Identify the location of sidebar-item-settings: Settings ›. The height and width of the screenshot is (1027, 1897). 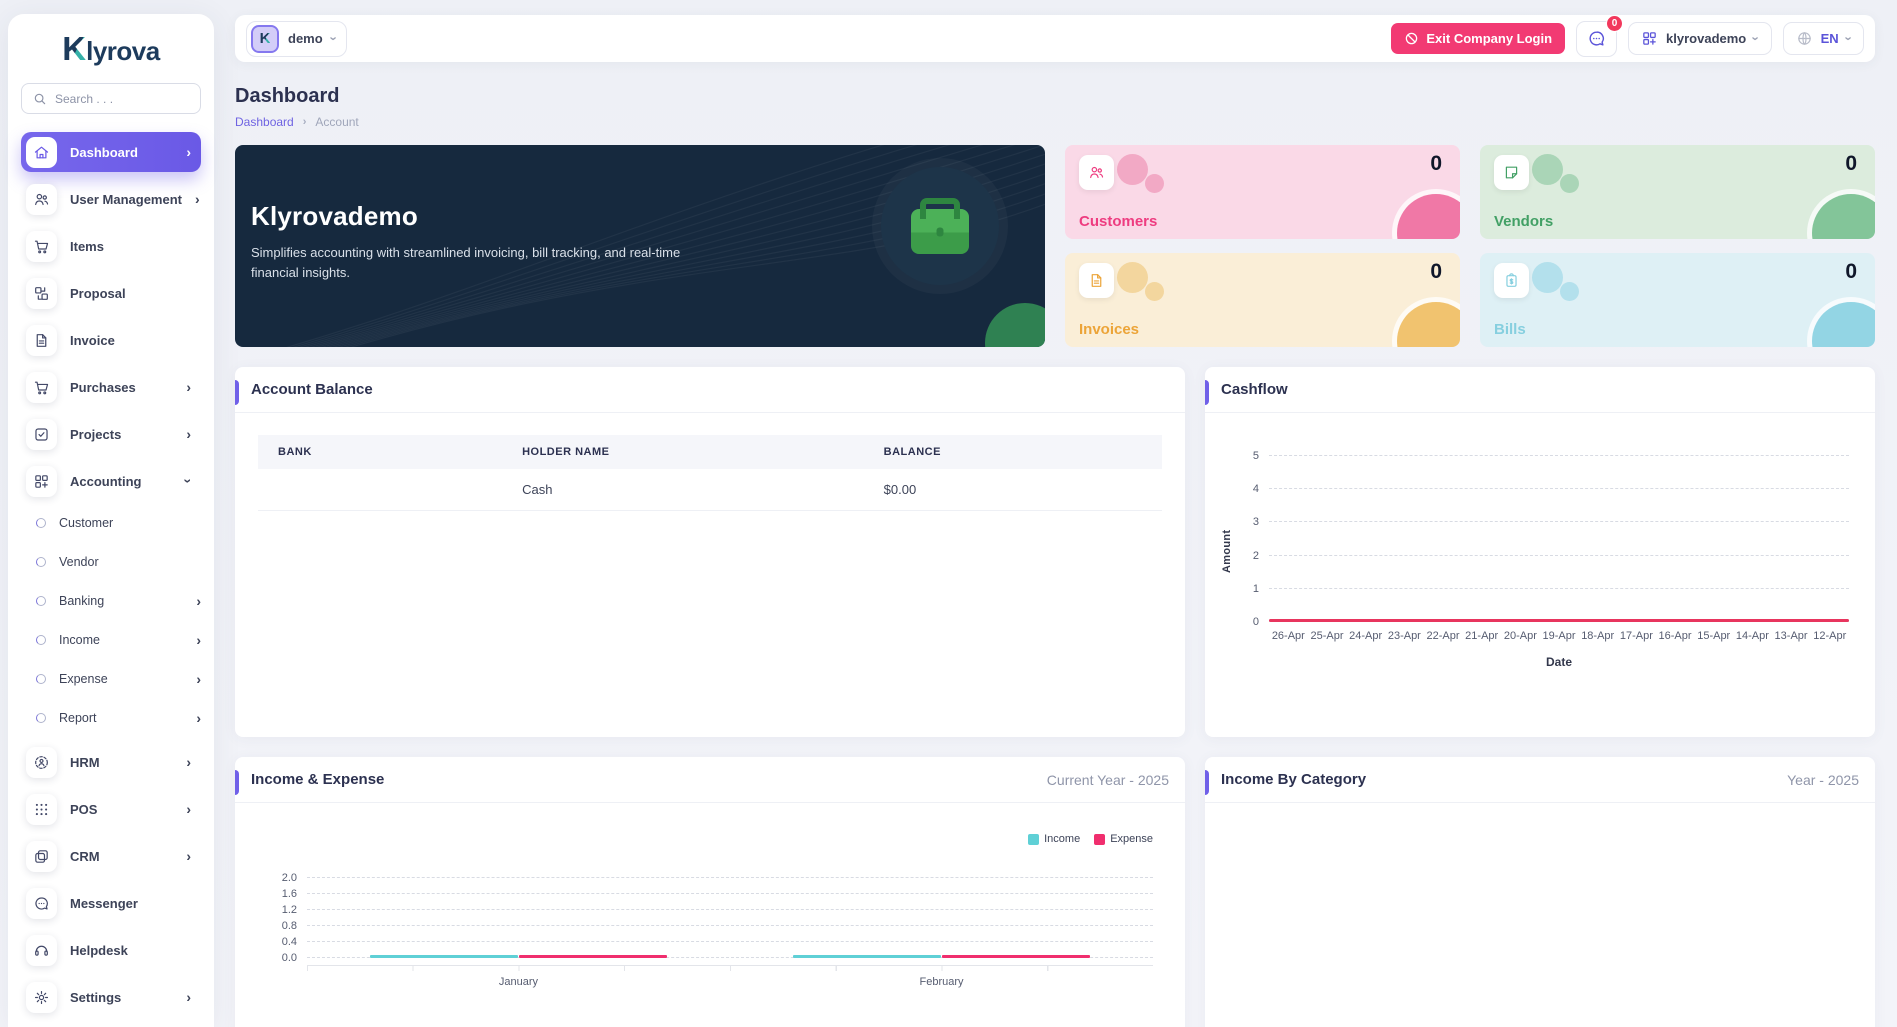
(111, 997).